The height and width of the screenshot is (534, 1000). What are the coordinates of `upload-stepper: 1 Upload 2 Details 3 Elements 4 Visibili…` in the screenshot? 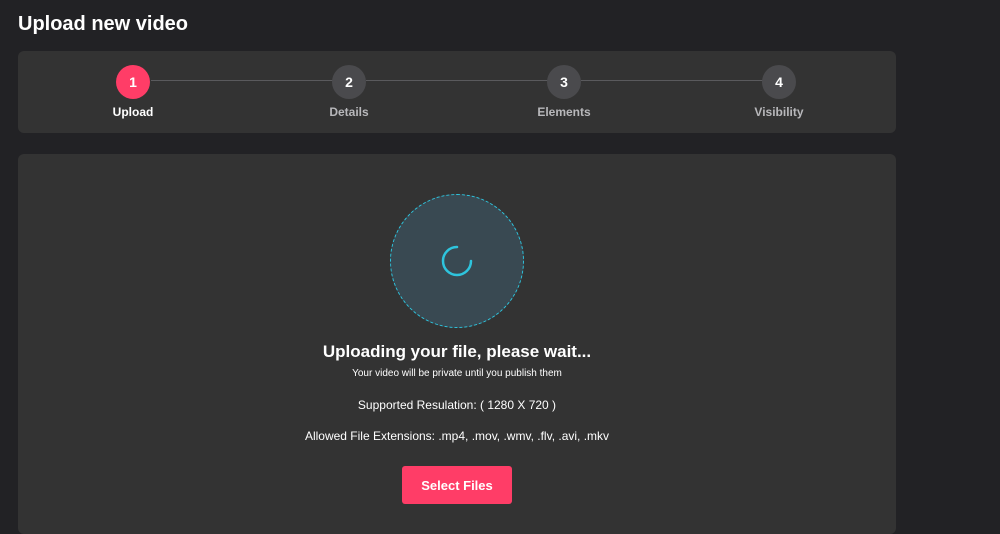 It's located at (457, 92).